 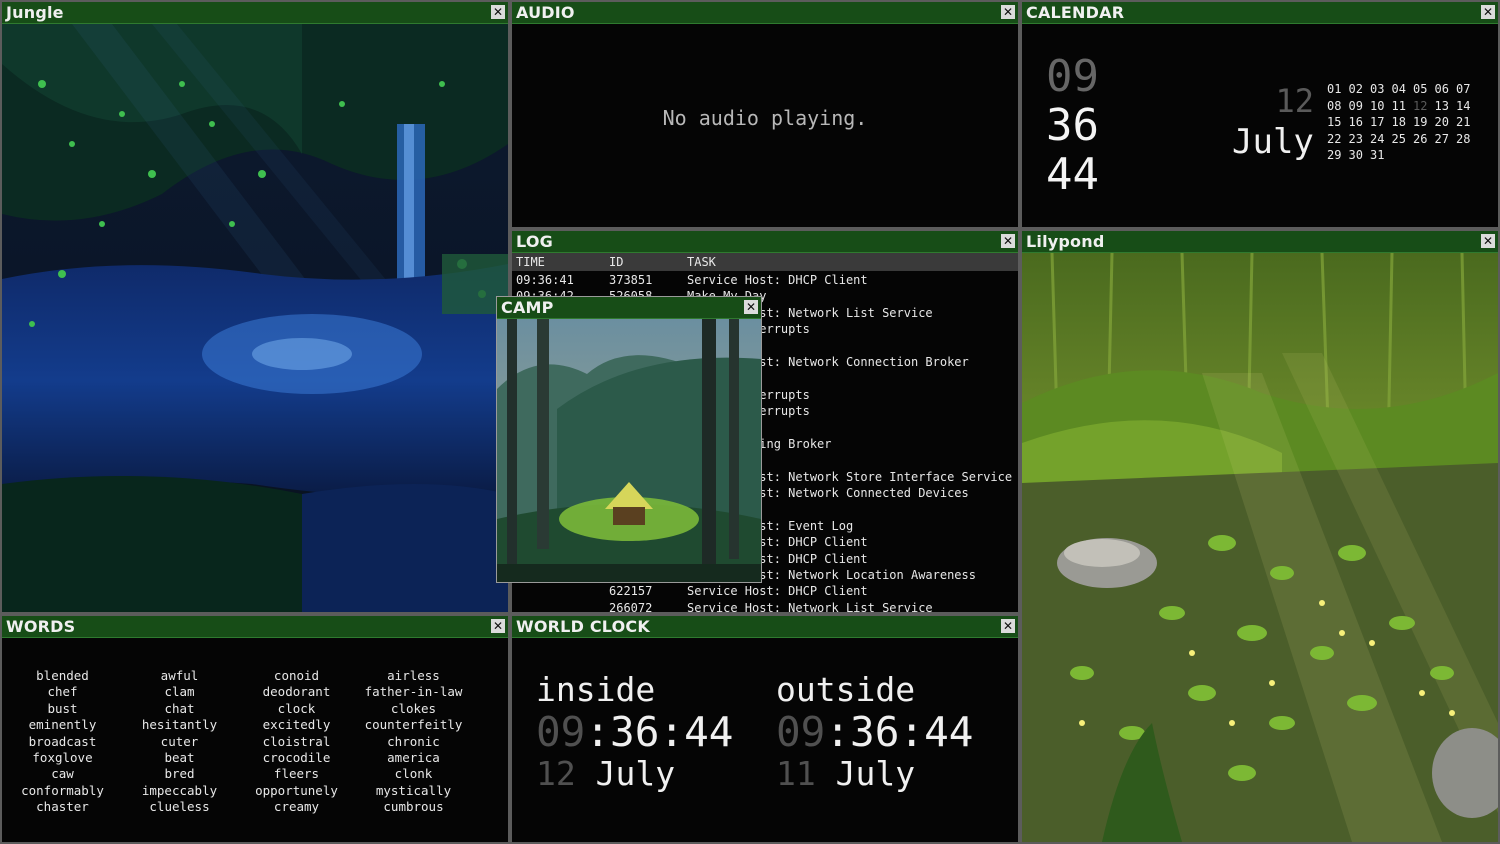 I want to click on calendar-week: 15 16 17 18 19 20 21, so click(x=1402, y=123).